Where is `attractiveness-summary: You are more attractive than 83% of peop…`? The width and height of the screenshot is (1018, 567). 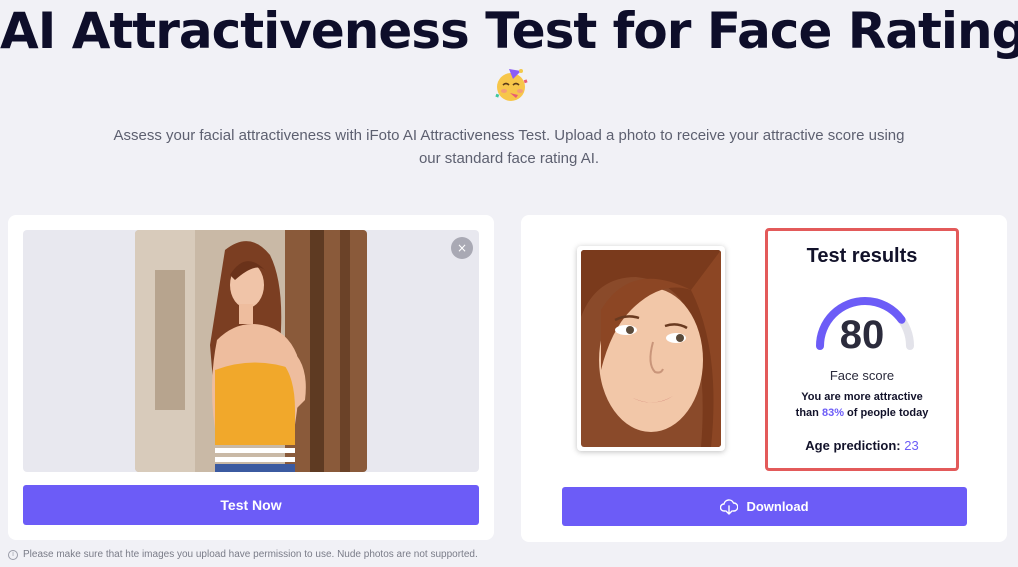 attractiveness-summary: You are more attractive than 83% of peop… is located at coordinates (862, 405).